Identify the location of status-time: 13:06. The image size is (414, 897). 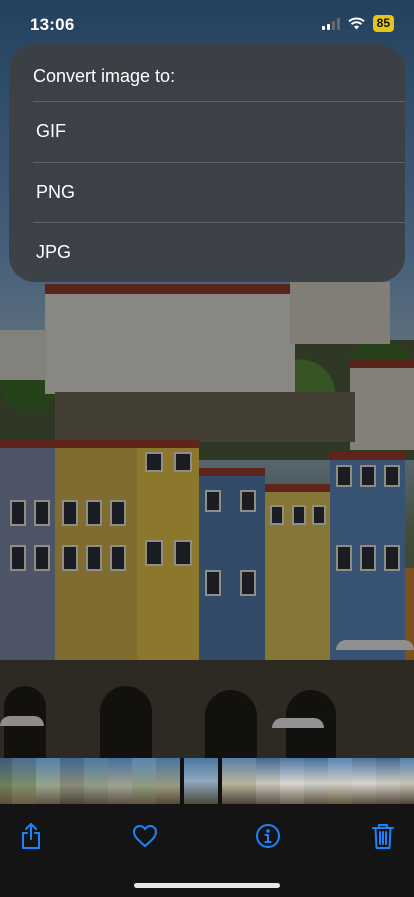
(52, 24).